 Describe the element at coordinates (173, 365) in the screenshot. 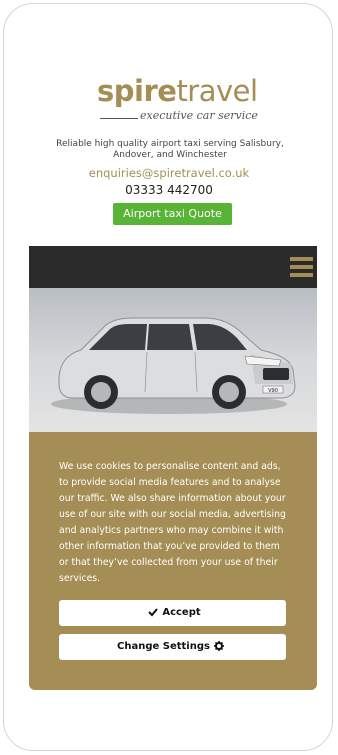

I see `silver-estate-car-image: V90` at that location.